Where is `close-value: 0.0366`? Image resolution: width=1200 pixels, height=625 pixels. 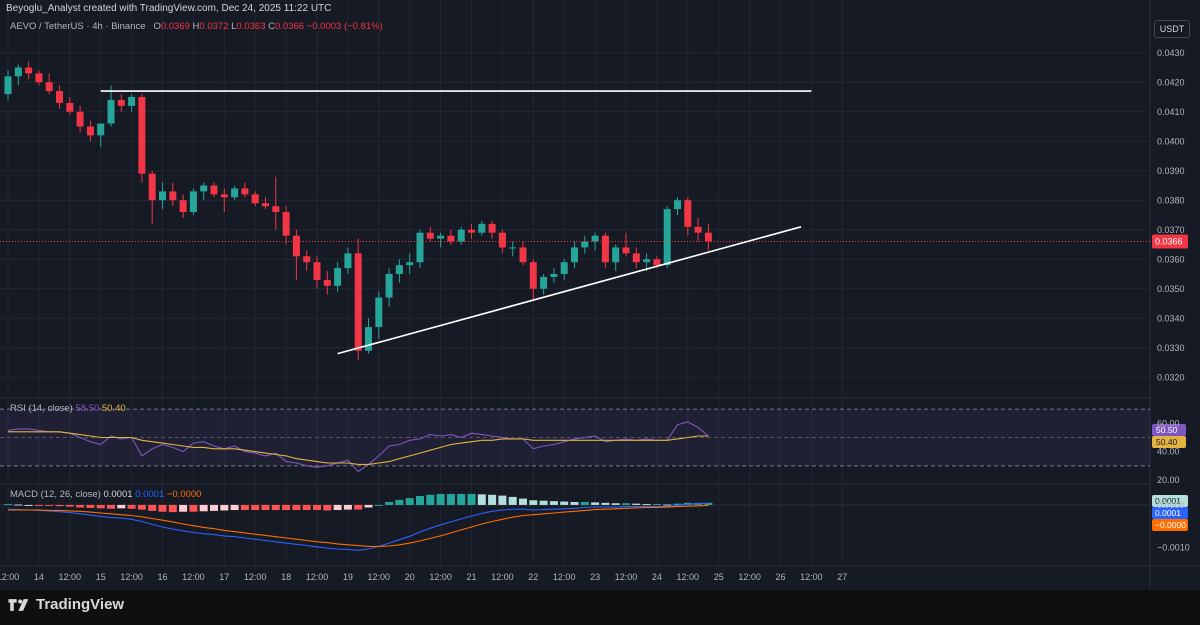
close-value: 0.0366 is located at coordinates (290, 26).